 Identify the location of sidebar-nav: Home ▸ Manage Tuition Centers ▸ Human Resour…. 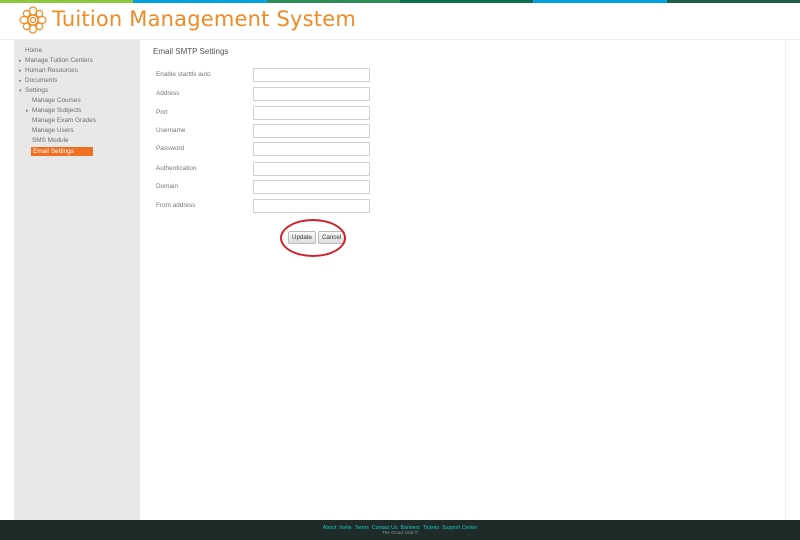
(77, 98).